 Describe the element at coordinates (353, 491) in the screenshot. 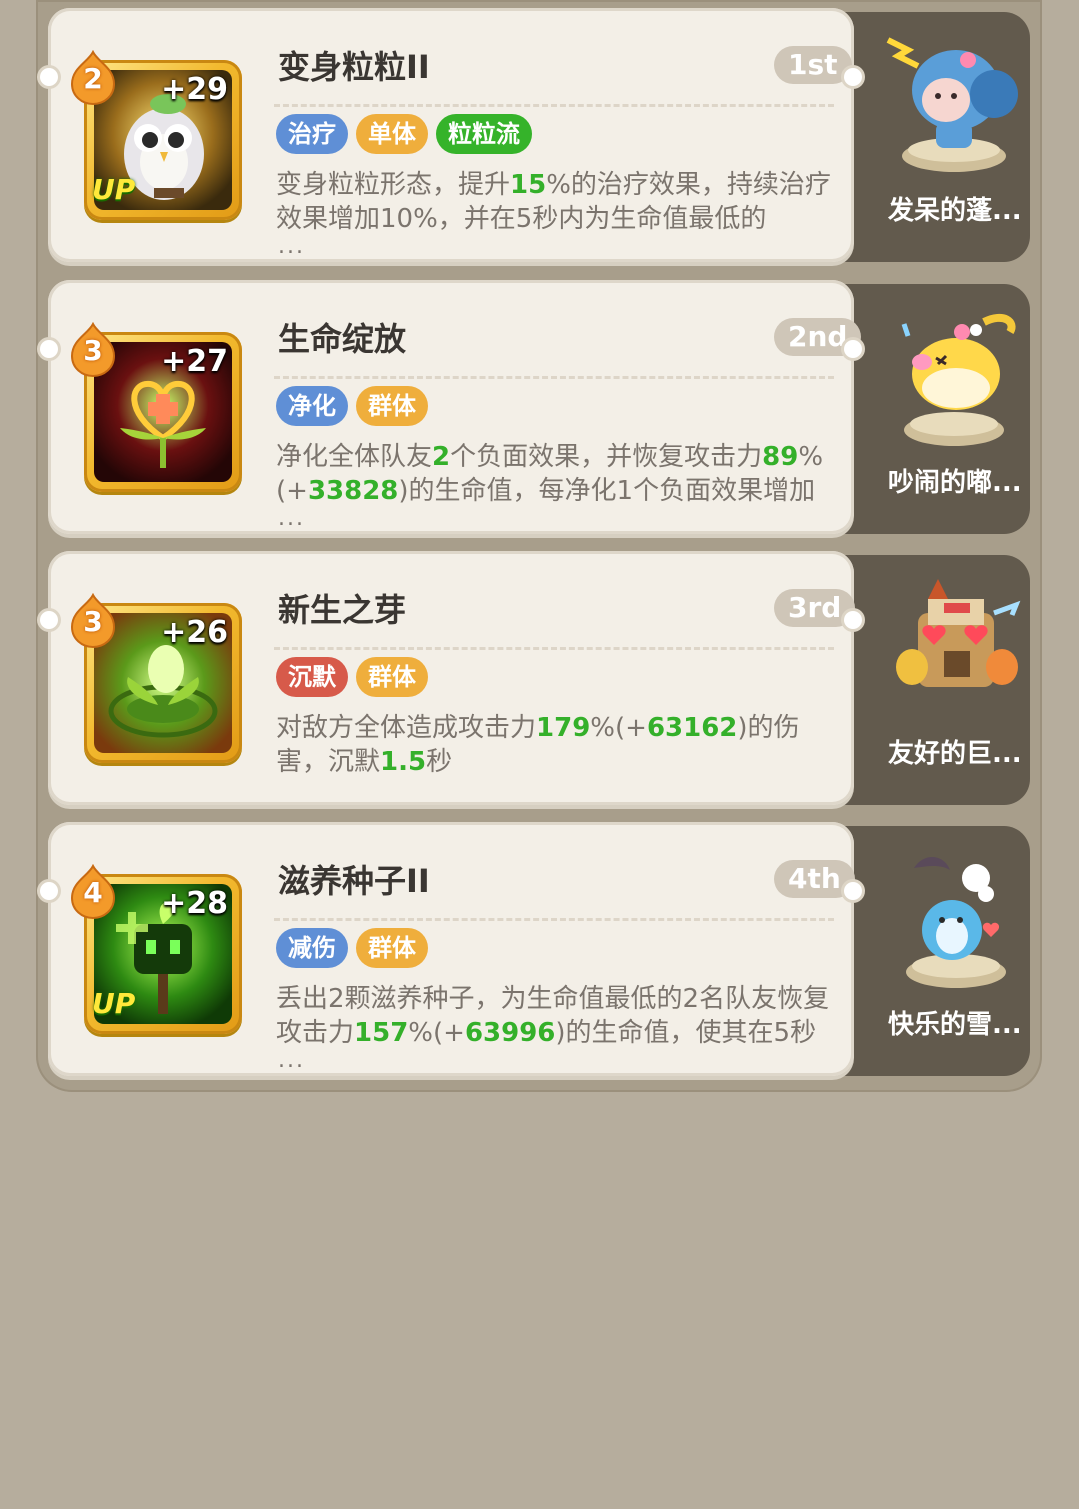

I see `desc-value: 33828` at that location.